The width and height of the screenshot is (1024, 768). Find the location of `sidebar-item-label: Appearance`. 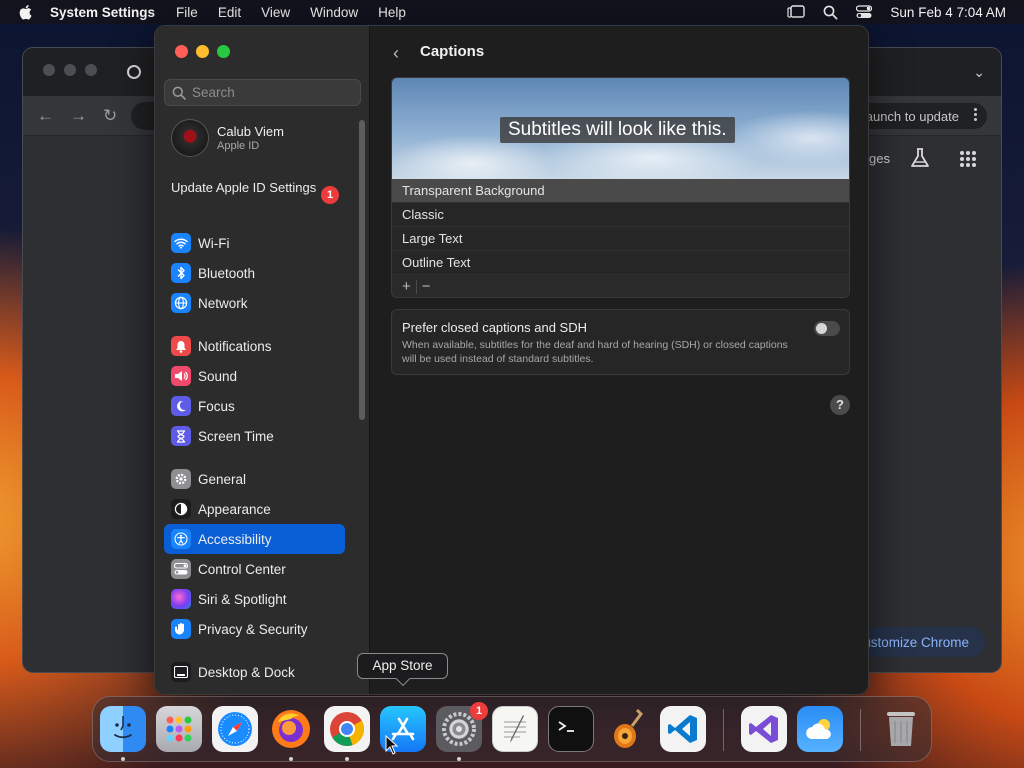

sidebar-item-label: Appearance is located at coordinates (234, 509).